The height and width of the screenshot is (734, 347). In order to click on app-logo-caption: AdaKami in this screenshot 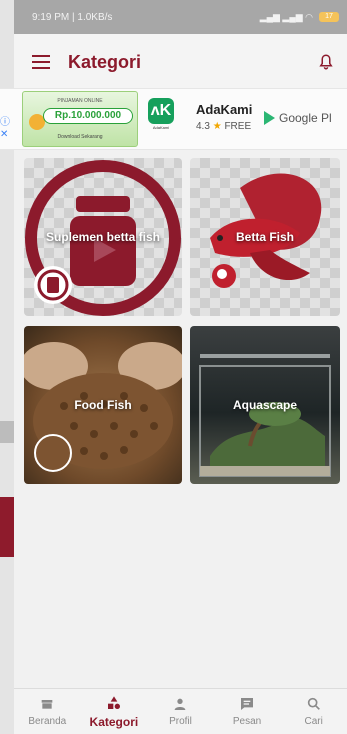, I will do `click(161, 127)`.